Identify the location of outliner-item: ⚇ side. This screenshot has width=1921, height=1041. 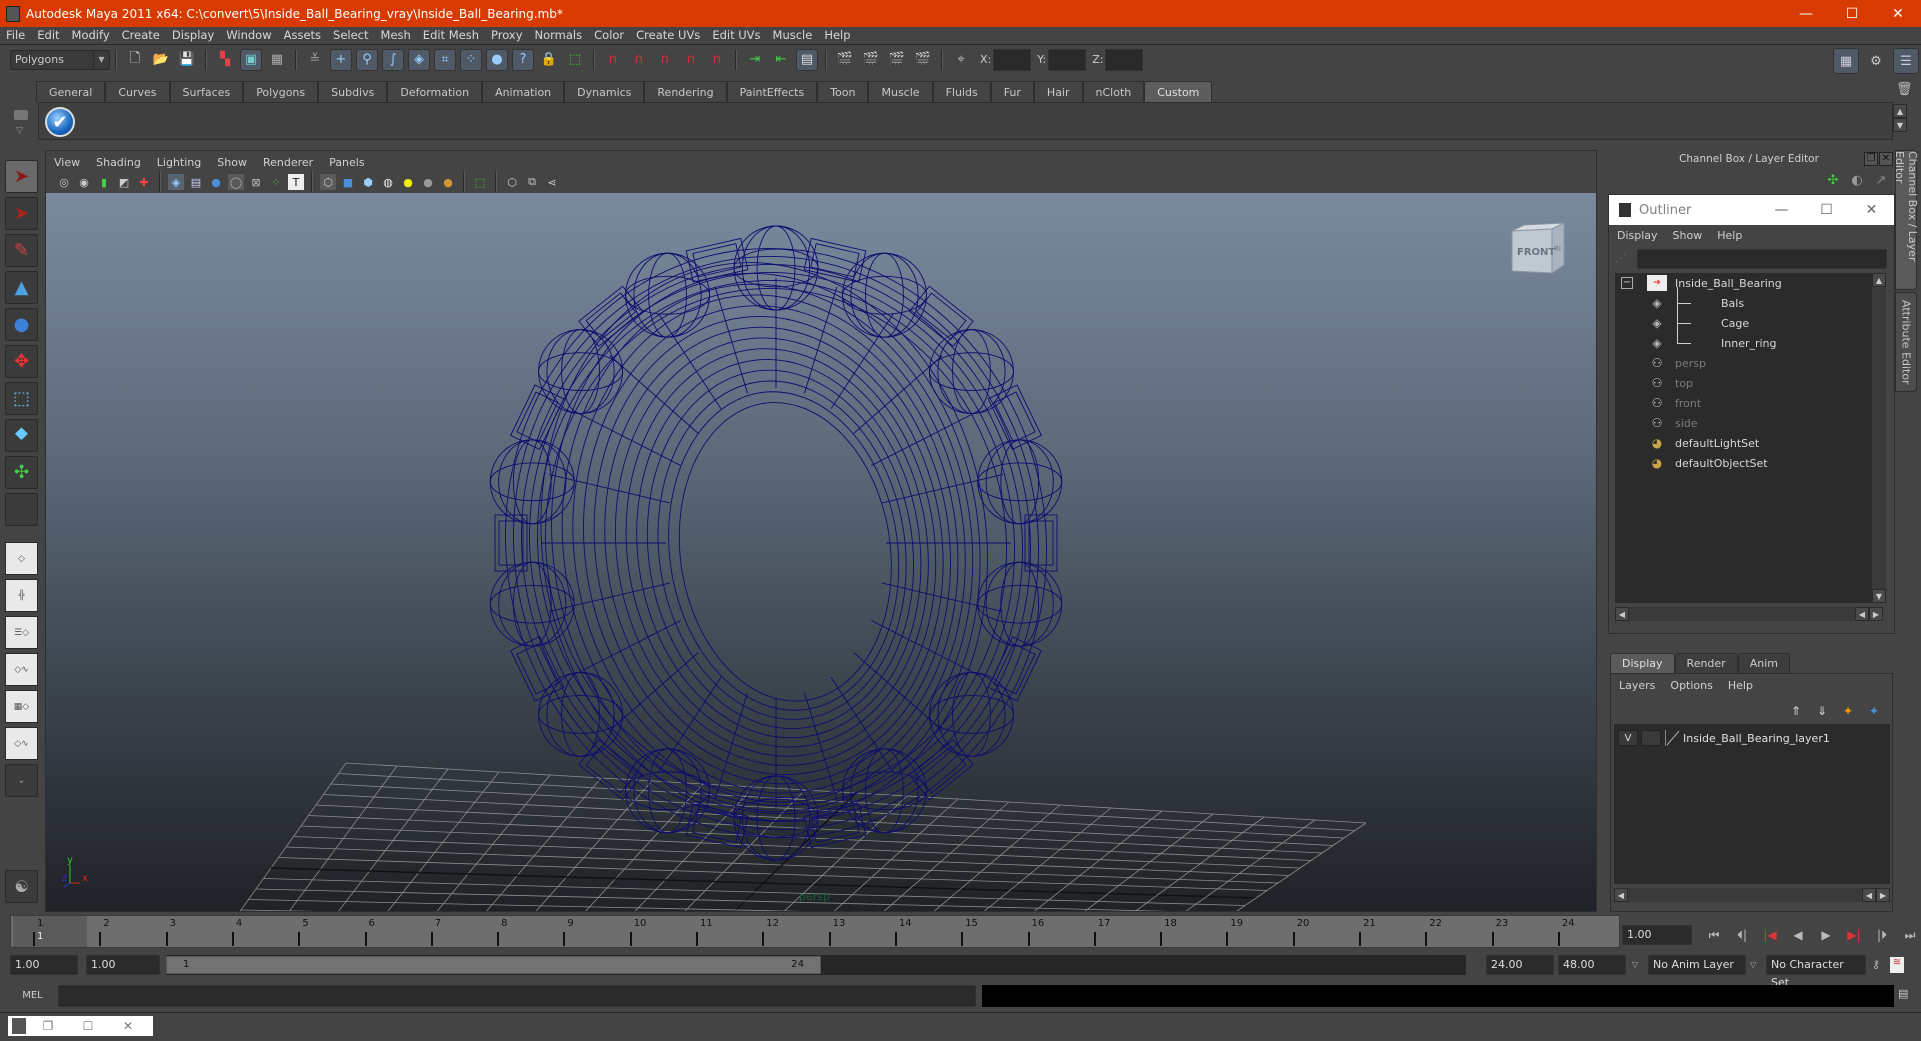
(1672, 423).